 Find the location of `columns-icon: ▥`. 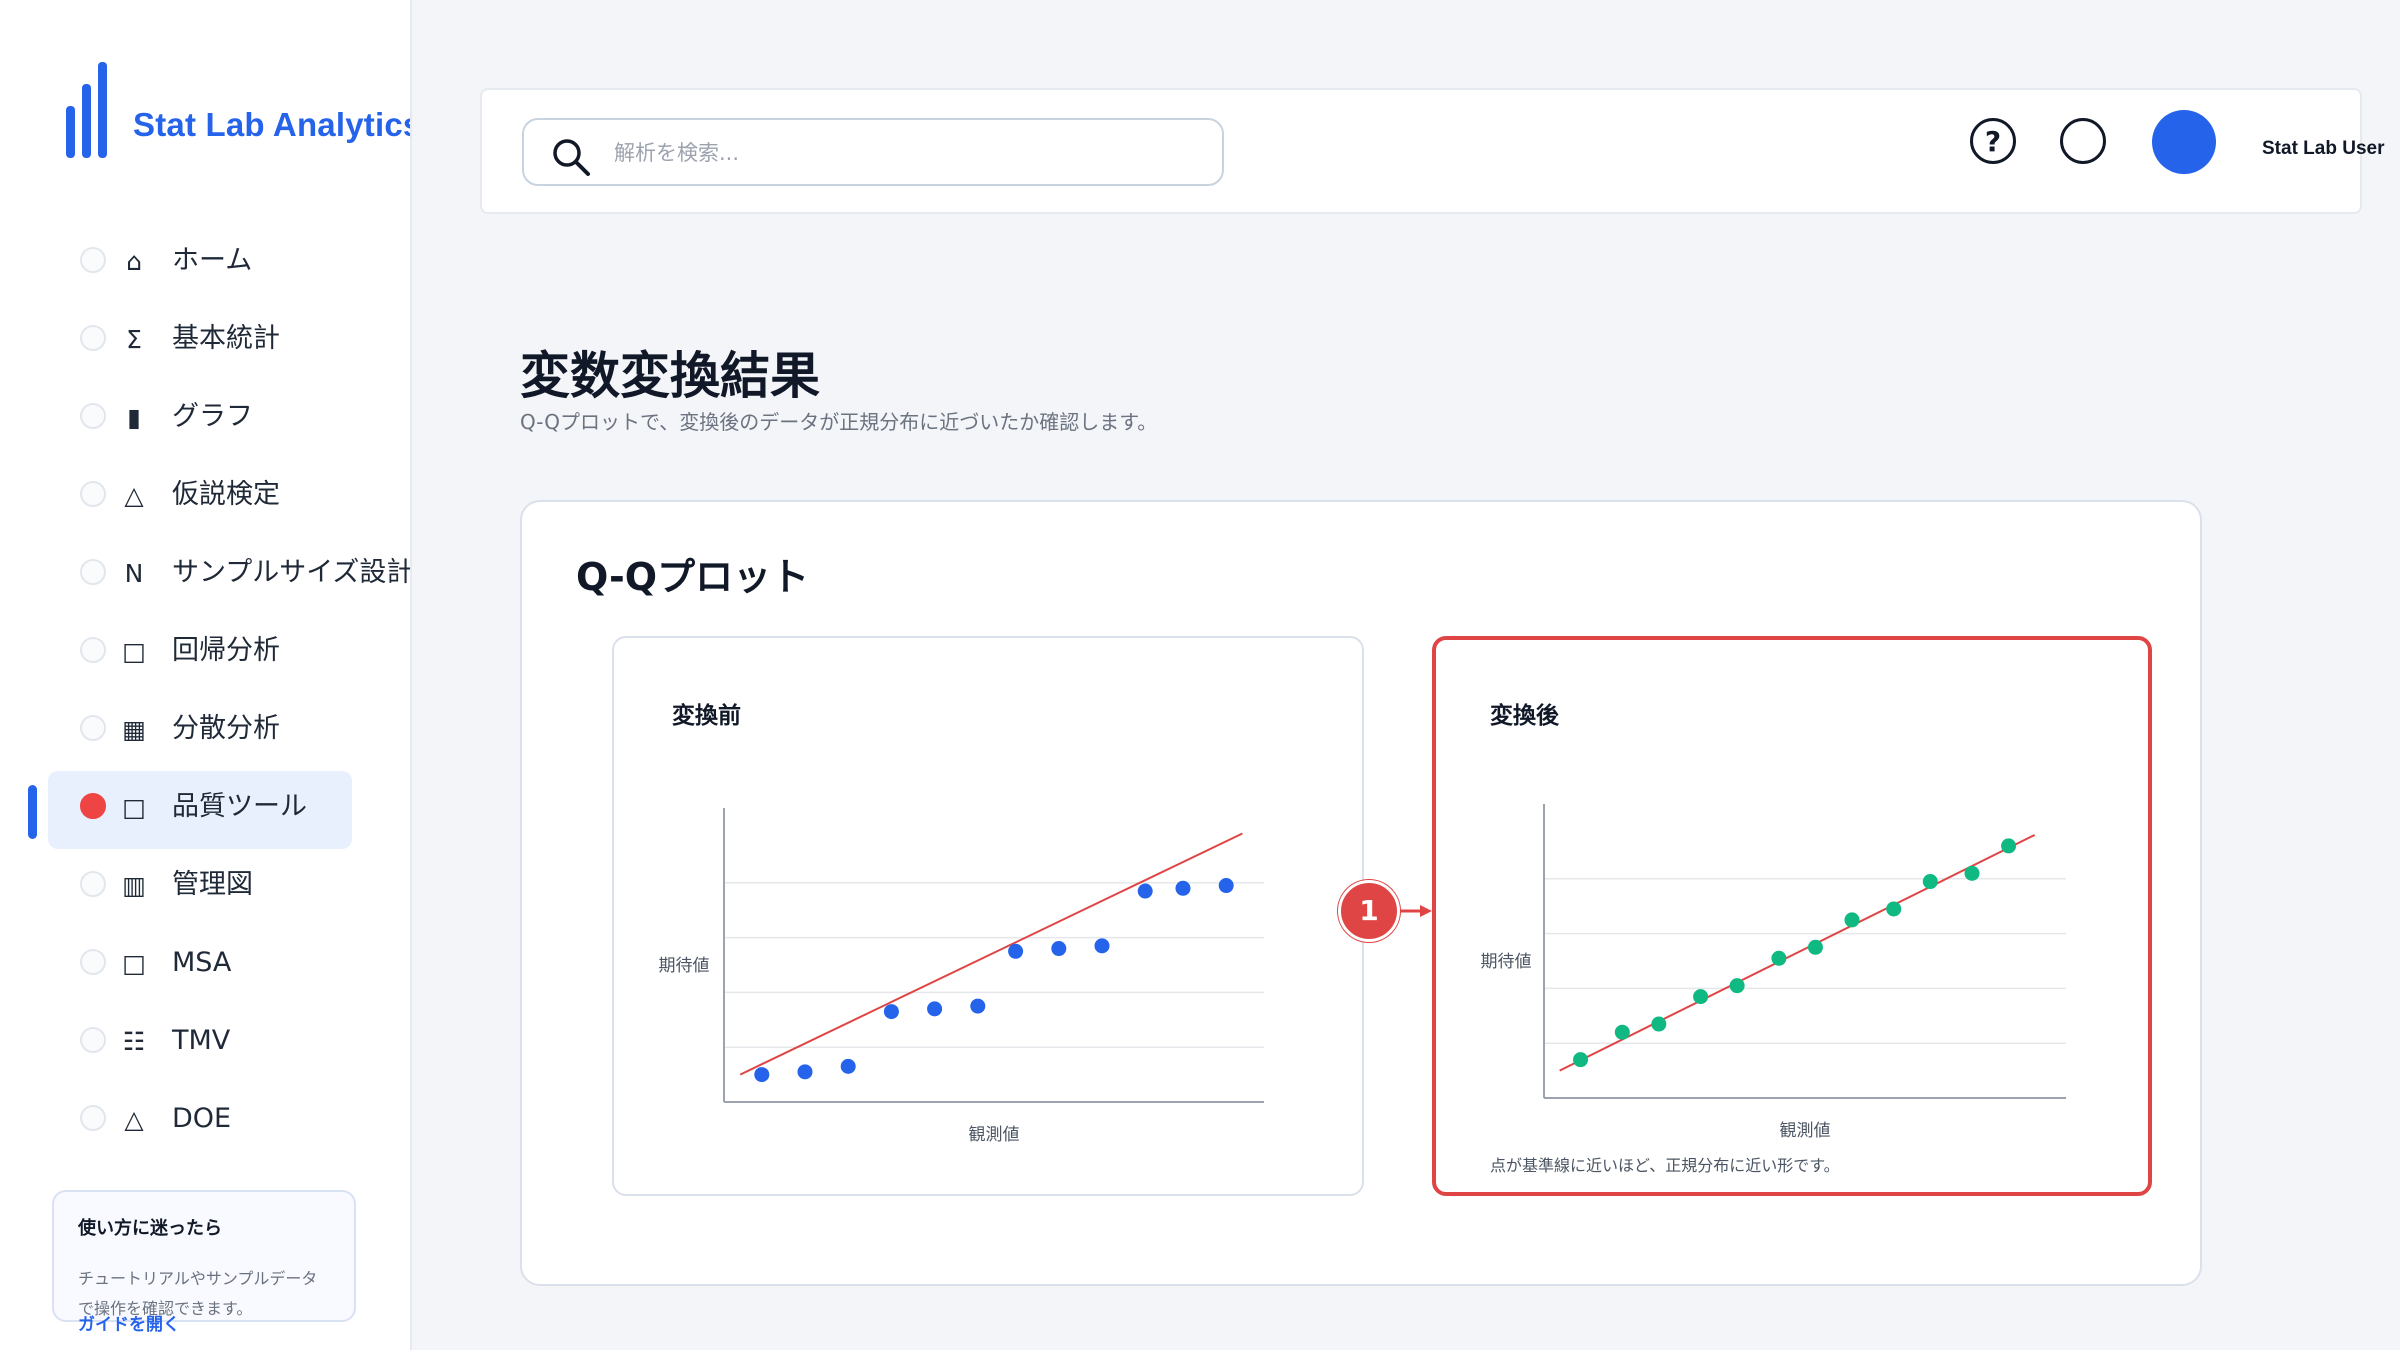

columns-icon: ▥ is located at coordinates (134, 885).